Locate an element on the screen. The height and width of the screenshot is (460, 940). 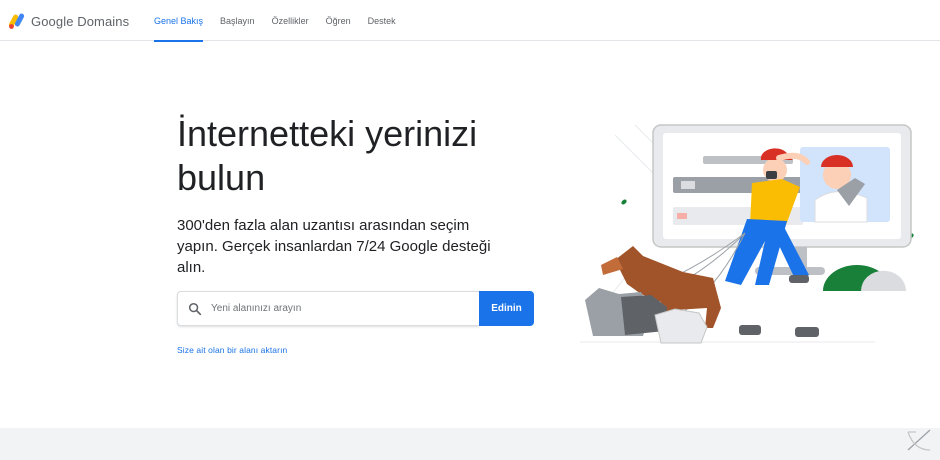
nav-get-started: Başlayın is located at coordinates (237, 20).